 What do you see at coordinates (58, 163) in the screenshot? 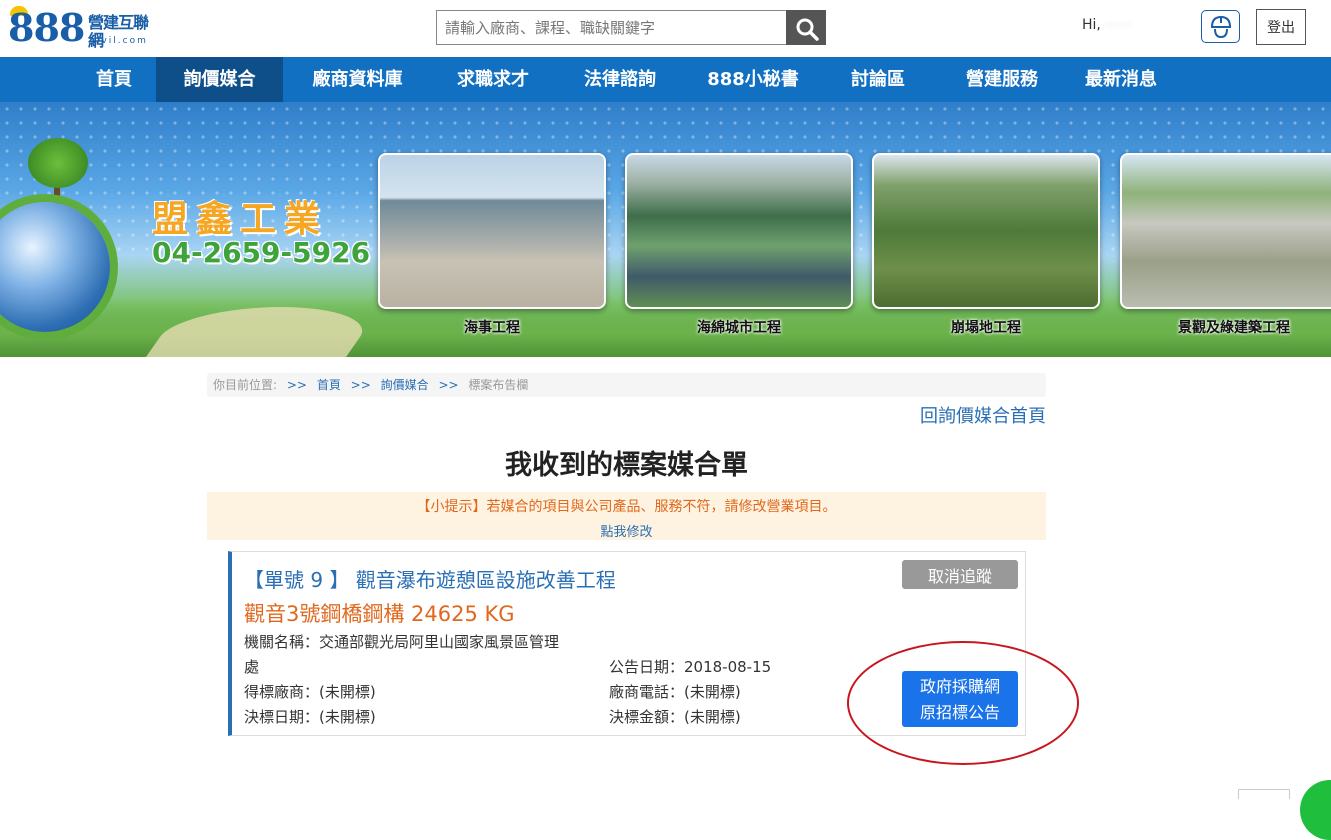
I see `tree-graphic` at bounding box center [58, 163].